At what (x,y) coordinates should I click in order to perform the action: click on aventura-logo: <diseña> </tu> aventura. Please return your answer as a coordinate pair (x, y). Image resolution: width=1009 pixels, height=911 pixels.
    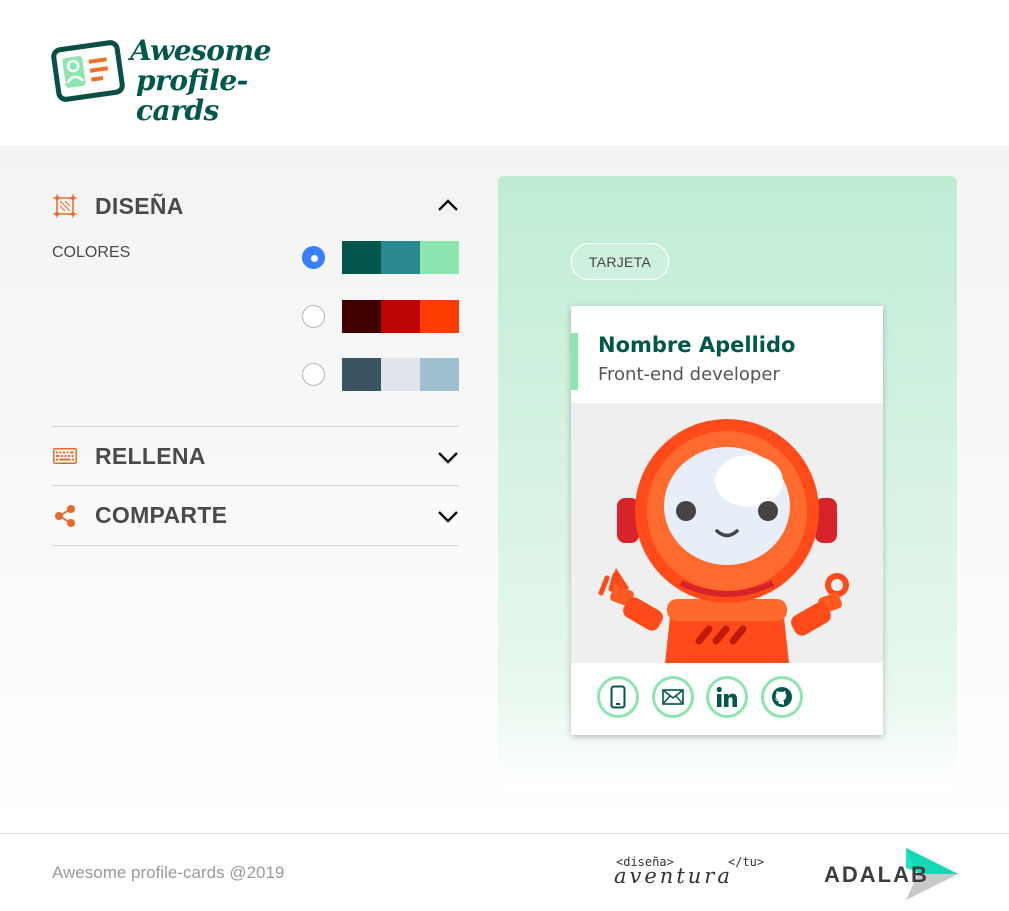
    Looking at the image, I should click on (694, 871).